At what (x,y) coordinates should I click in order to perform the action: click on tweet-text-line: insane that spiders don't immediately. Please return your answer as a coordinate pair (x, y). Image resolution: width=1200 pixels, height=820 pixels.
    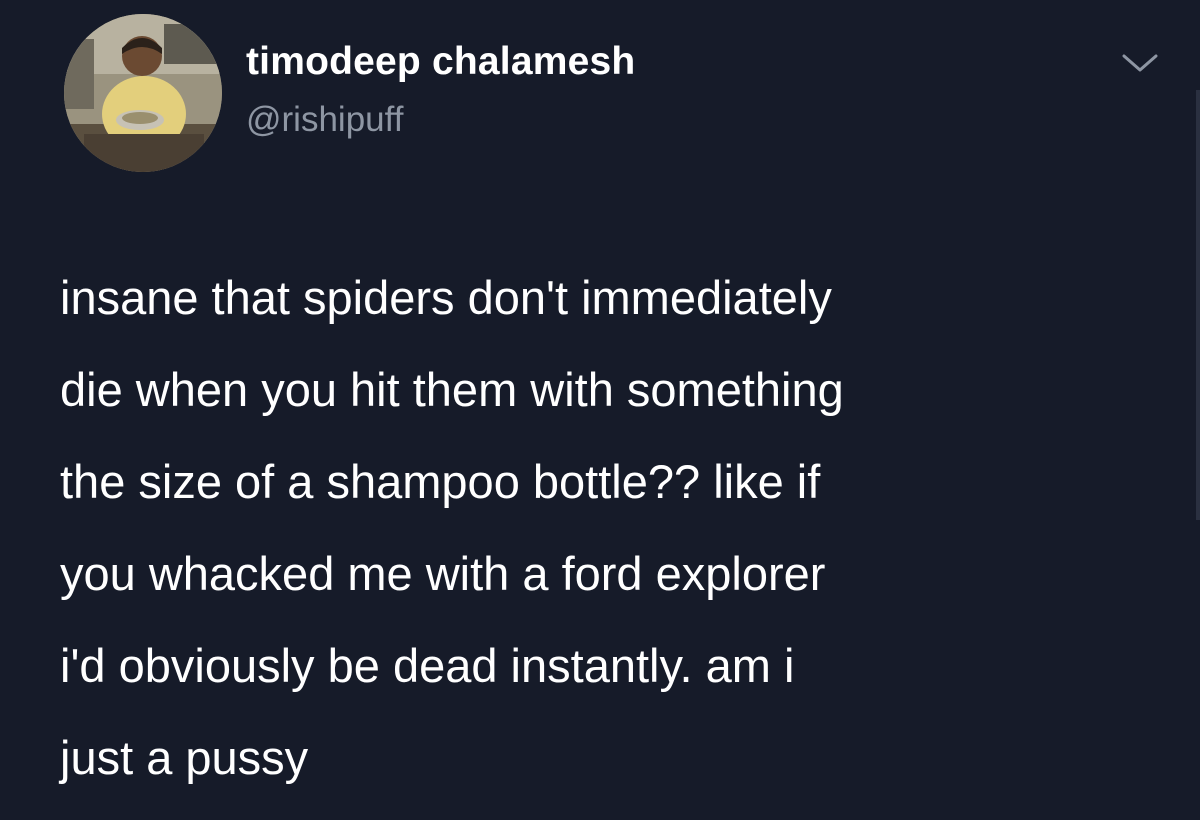
    Looking at the image, I should click on (446, 297).